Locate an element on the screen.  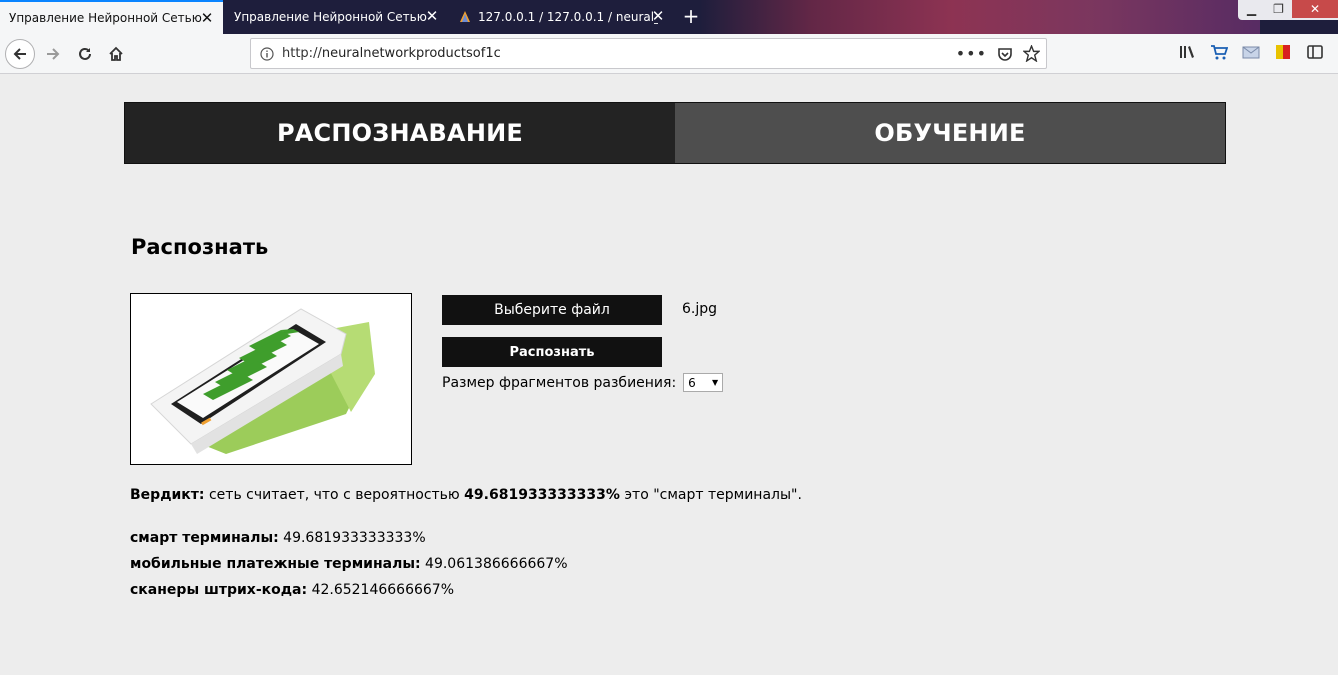
restore-icon: ❐ is located at coordinates (1278, 9).